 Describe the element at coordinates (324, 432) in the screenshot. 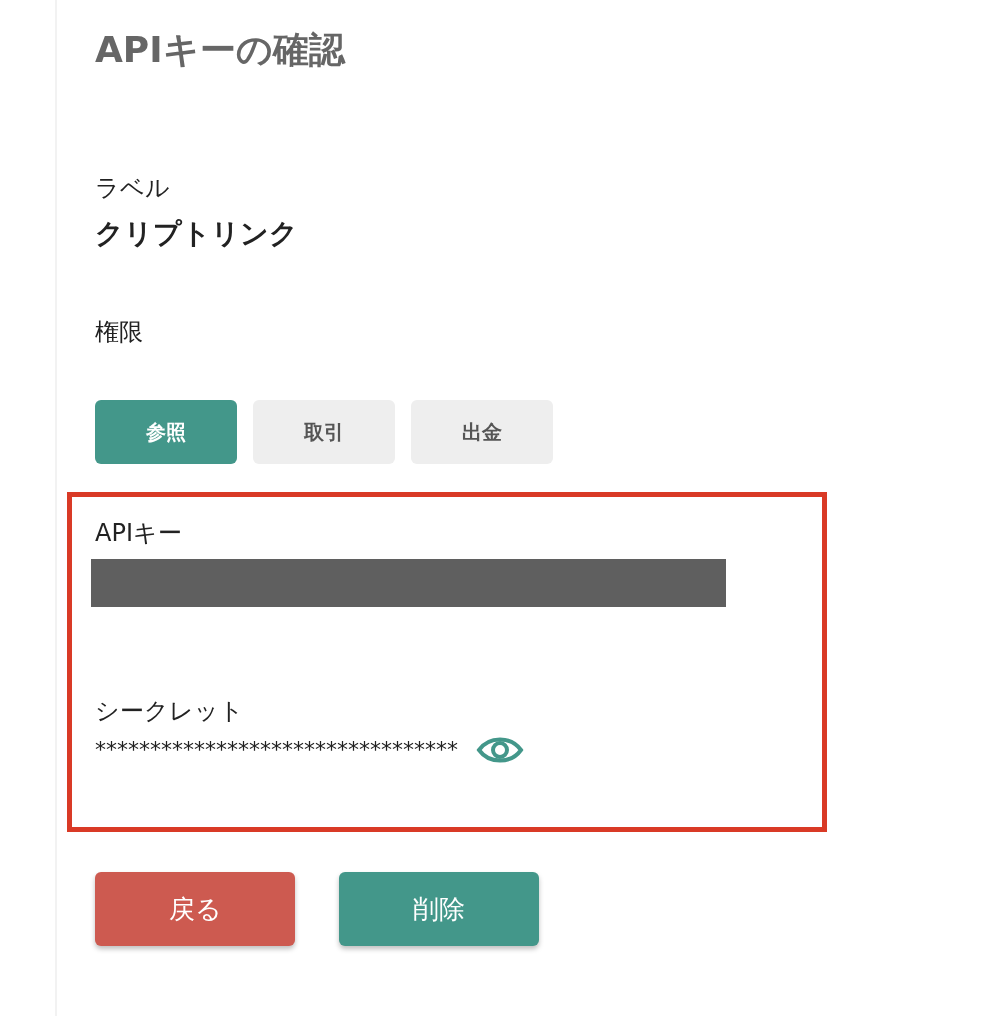

I see `permission-tag: 取引` at that location.